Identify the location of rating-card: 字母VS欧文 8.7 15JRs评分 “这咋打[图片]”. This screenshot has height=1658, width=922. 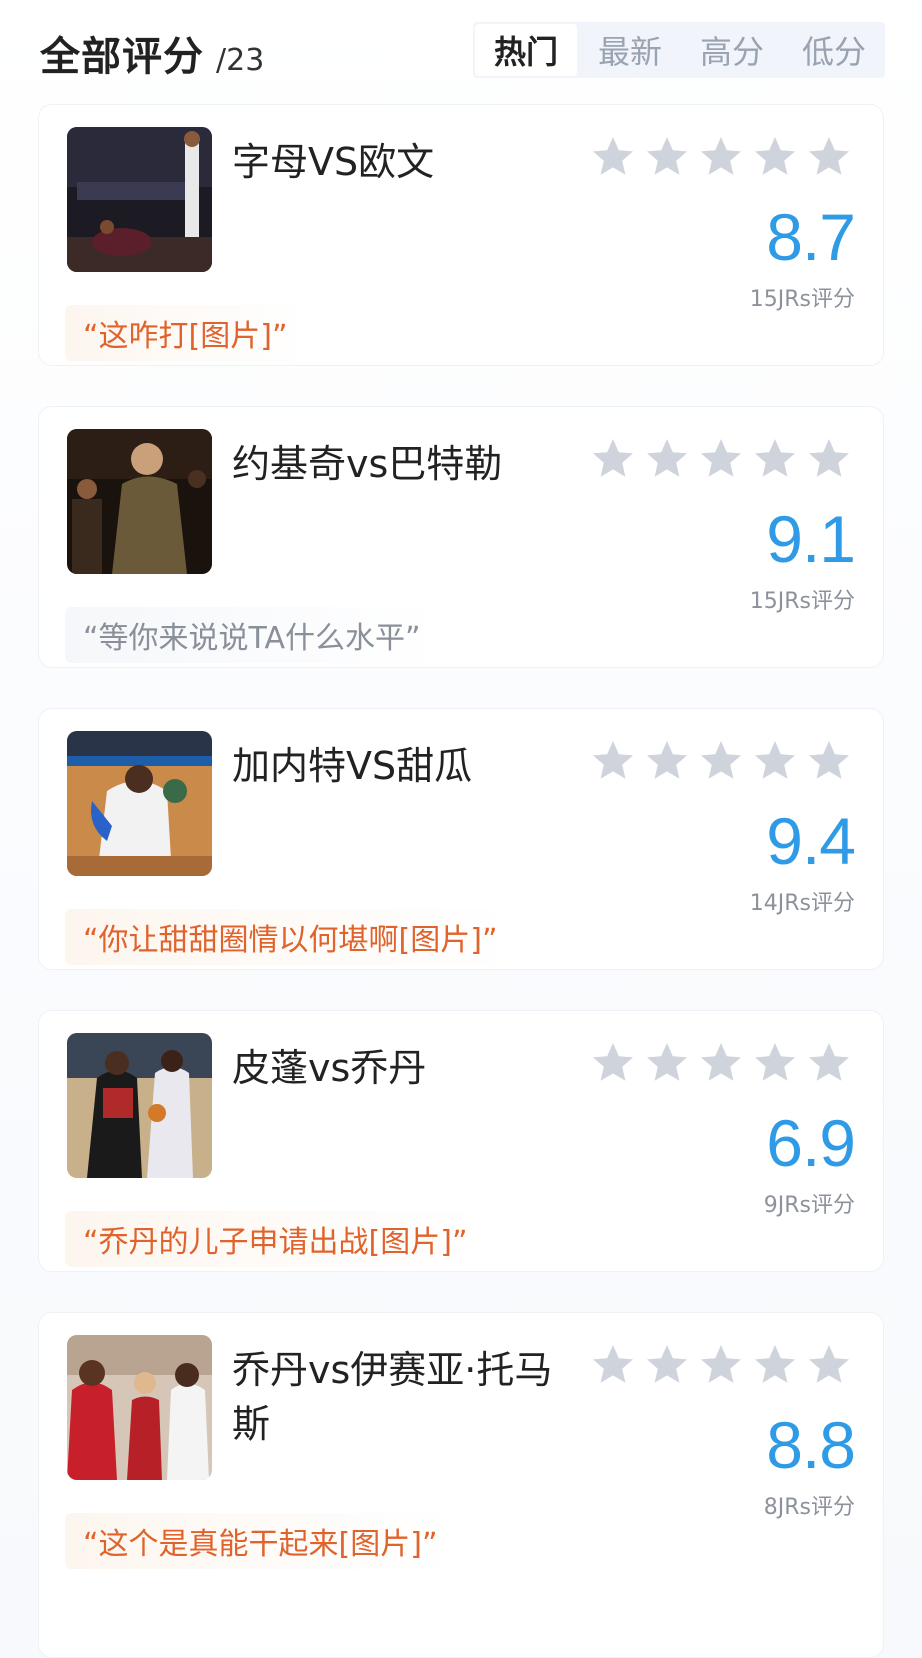
(461, 235).